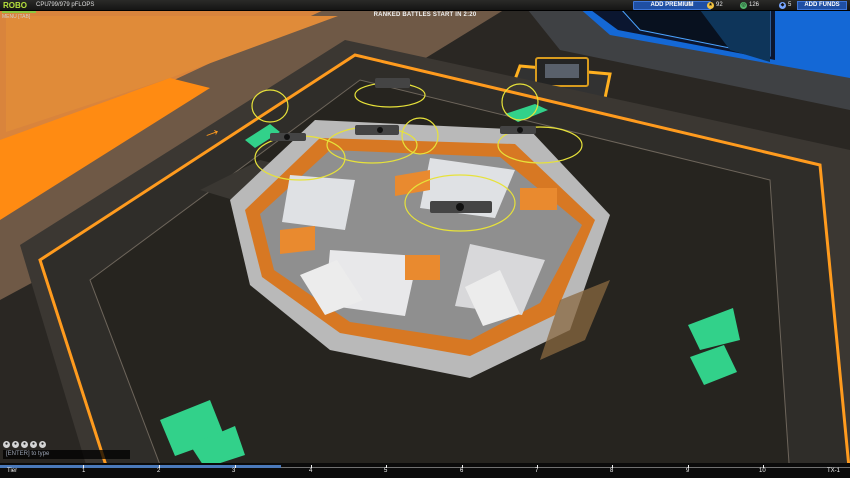 This screenshot has width=850, height=478. What do you see at coordinates (15, 444) in the screenshot?
I see `party-icon: ●` at bounding box center [15, 444].